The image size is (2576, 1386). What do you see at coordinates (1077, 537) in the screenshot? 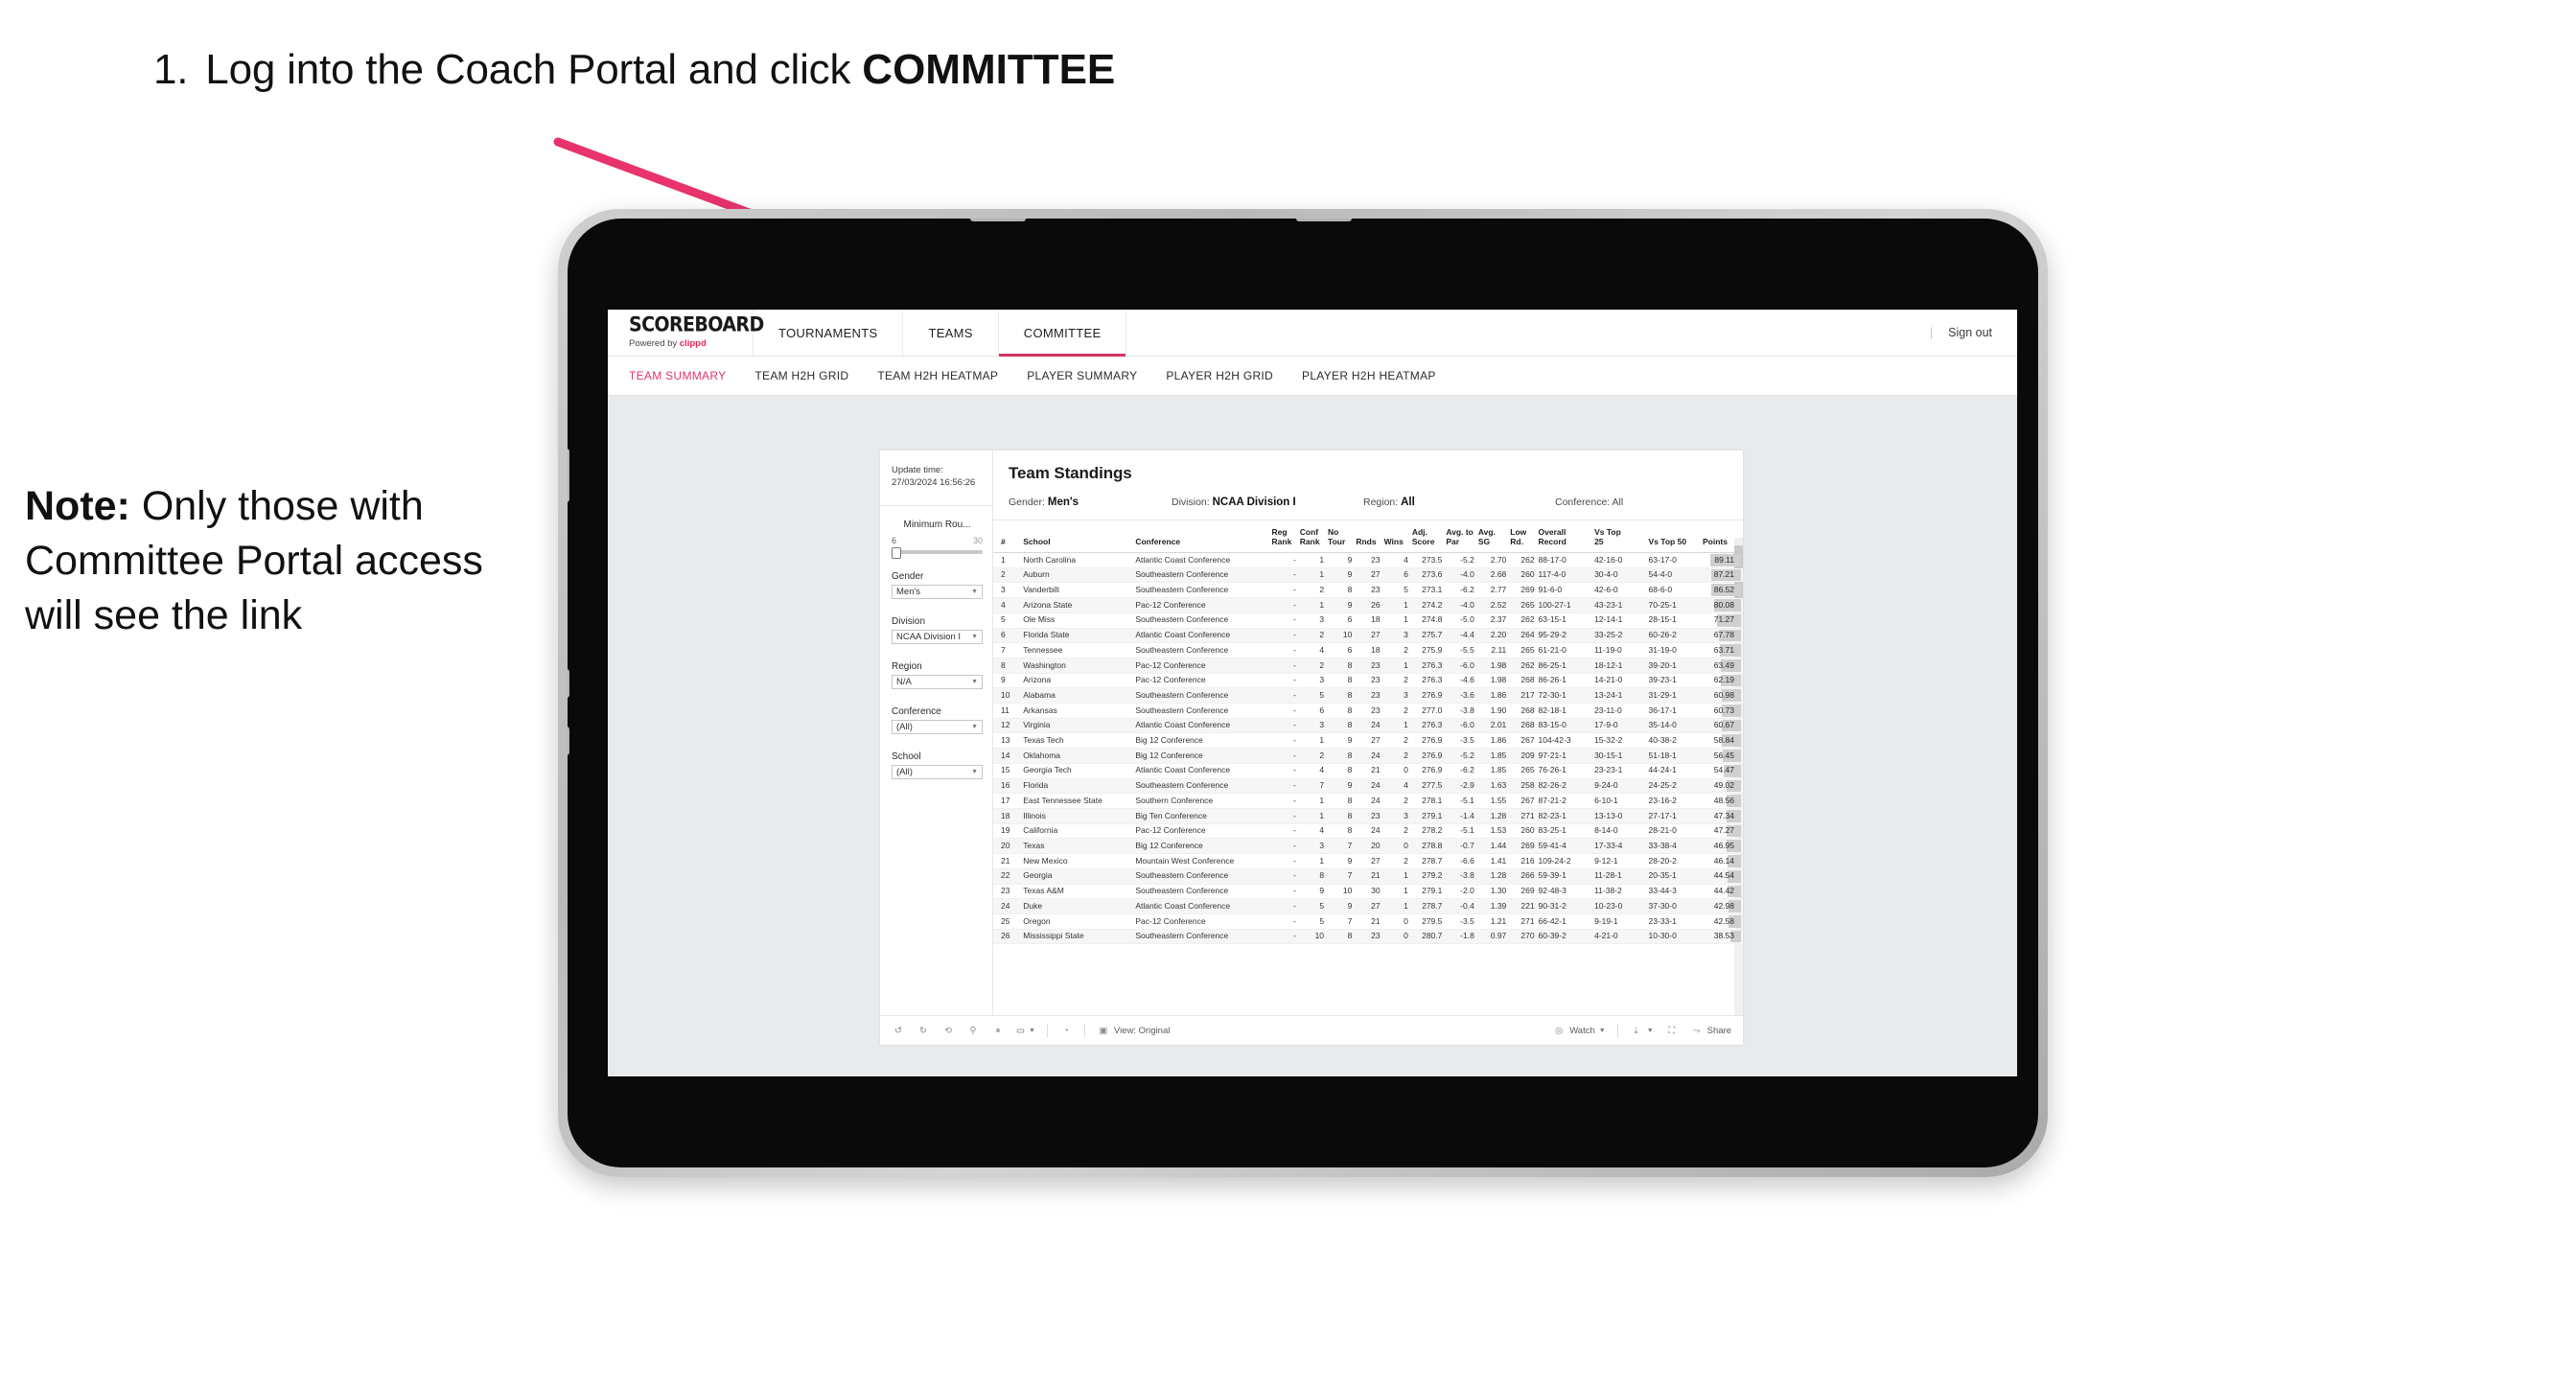
I see `col-school: School` at bounding box center [1077, 537].